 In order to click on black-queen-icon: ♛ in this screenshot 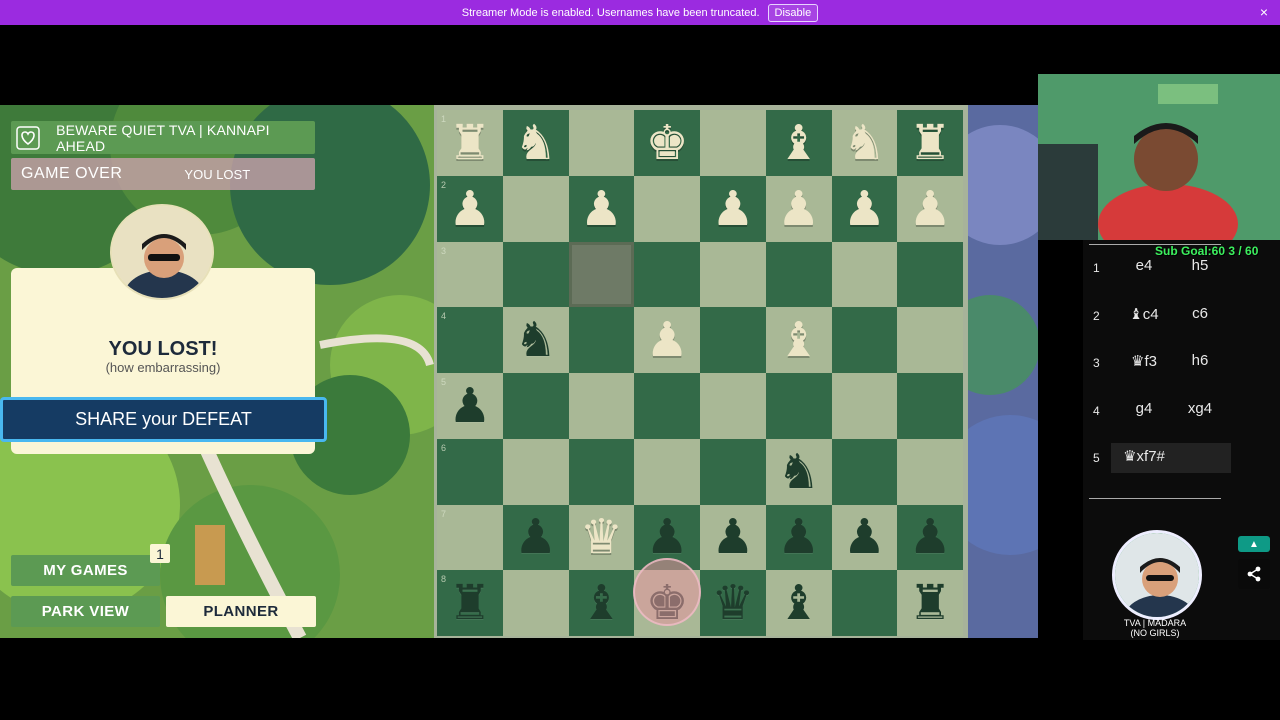, I will do `click(733, 603)`.